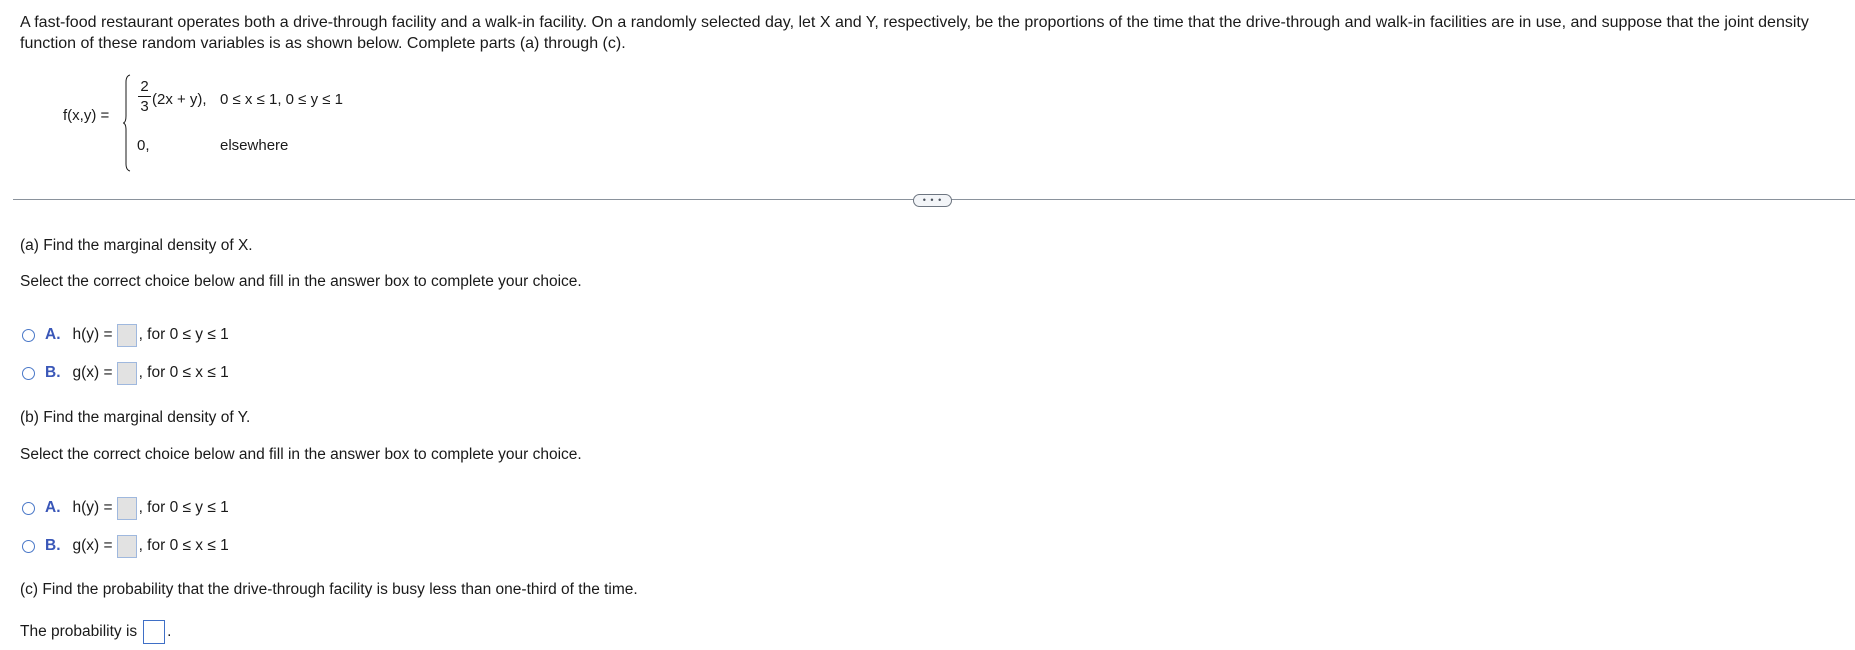  What do you see at coordinates (254, 145) in the screenshot?
I see `formula-otherwise-condition: elsewhere` at bounding box center [254, 145].